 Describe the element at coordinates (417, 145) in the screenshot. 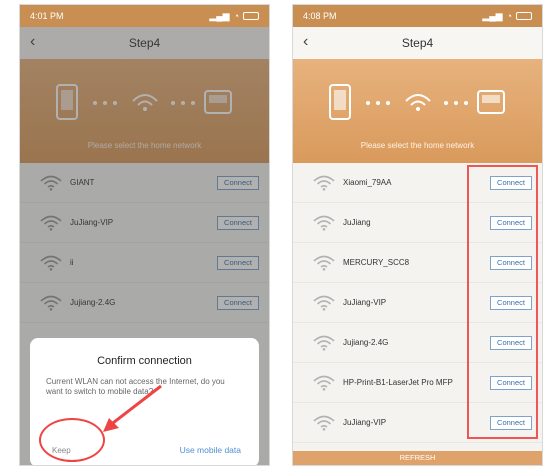

I see `banner-text: Please select the home network` at that location.